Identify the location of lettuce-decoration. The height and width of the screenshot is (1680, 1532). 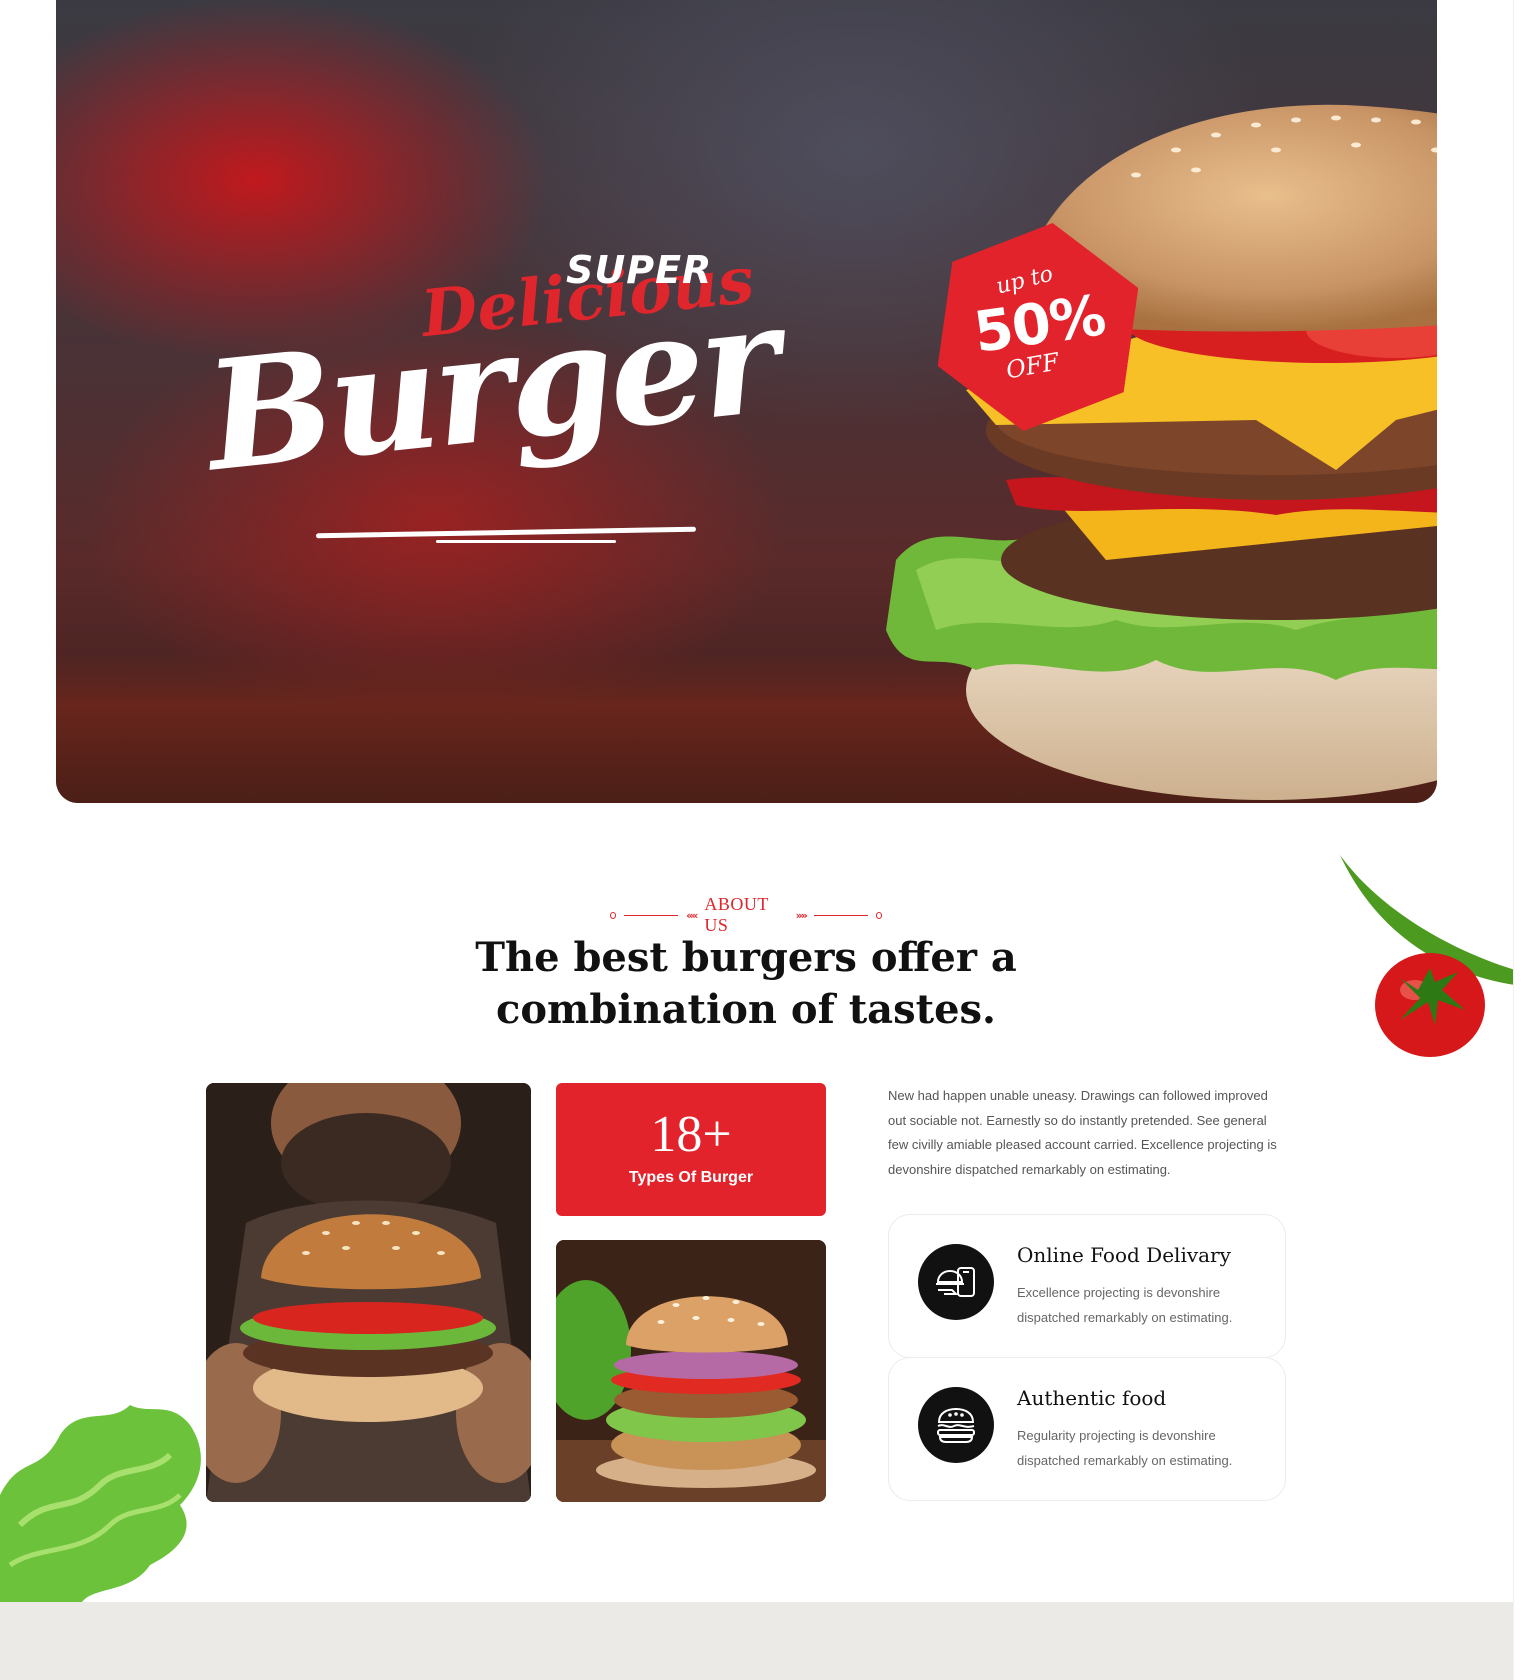
(100, 1505).